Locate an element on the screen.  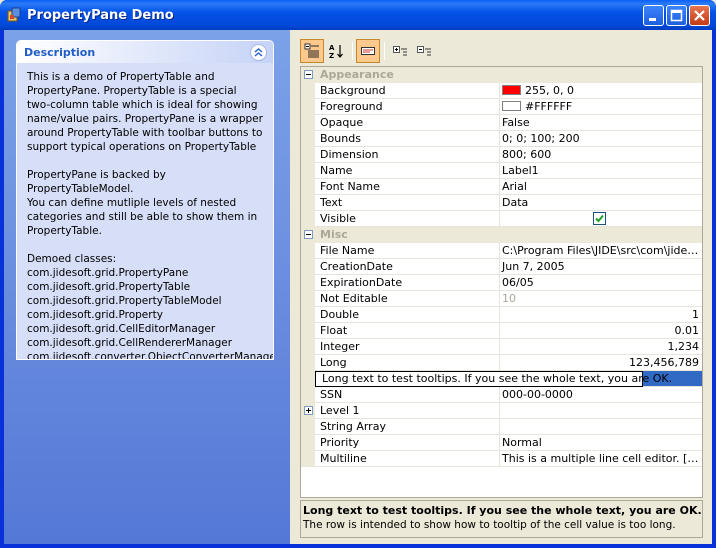
property-row: Not Editable 10 is located at coordinates (501, 299).